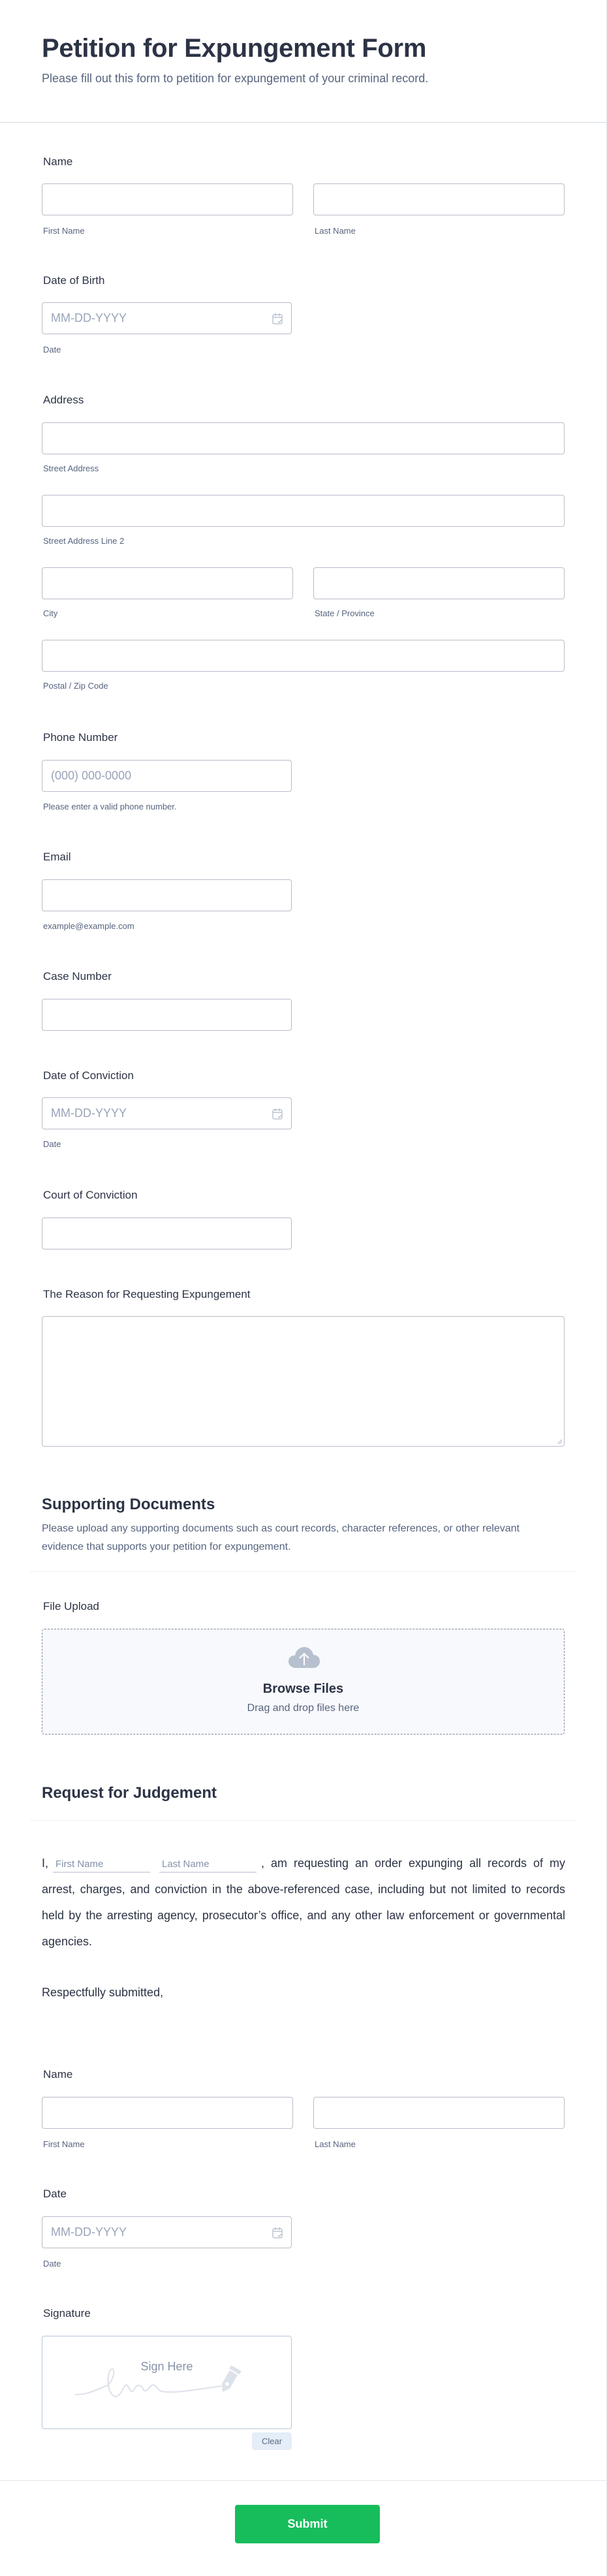  What do you see at coordinates (91, 1195) in the screenshot?
I see `court-label: Court of Conviction` at bounding box center [91, 1195].